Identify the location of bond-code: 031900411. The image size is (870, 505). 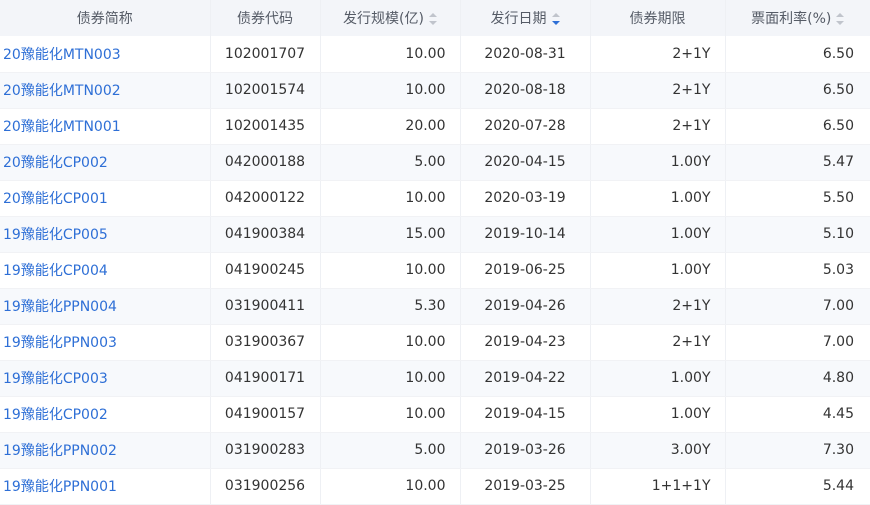
(265, 306).